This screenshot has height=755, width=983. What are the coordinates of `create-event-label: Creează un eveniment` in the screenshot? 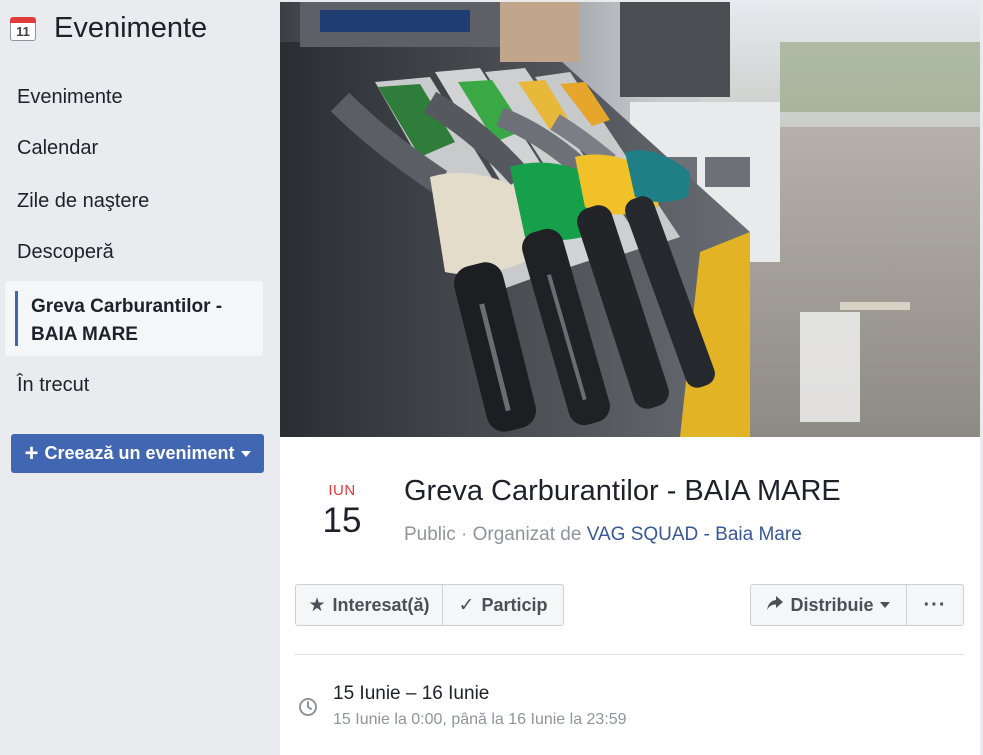 It's located at (139, 453).